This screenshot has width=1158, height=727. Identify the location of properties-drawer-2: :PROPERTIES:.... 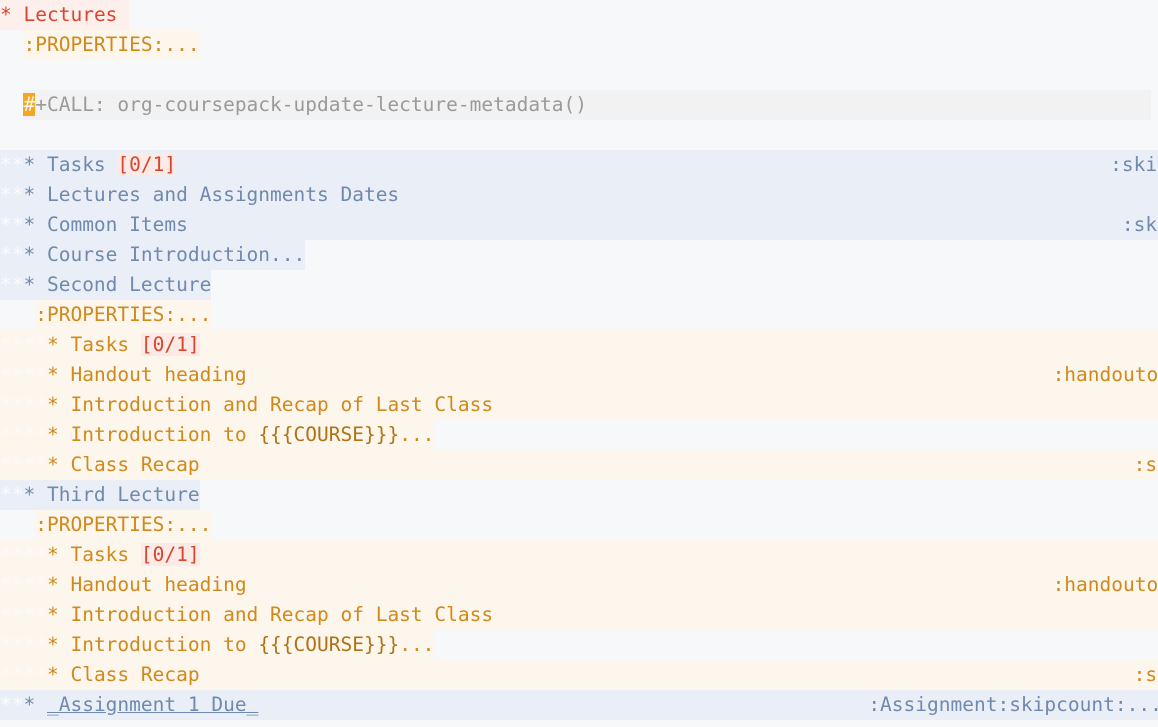
(579, 315).